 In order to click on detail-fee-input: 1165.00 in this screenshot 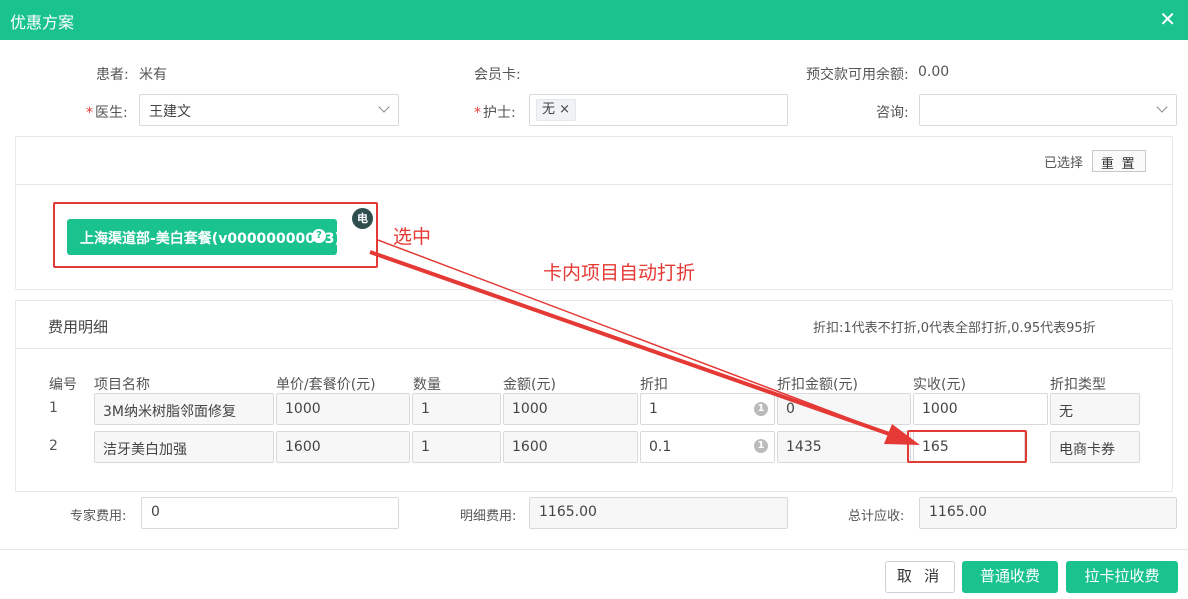, I will do `click(658, 513)`.